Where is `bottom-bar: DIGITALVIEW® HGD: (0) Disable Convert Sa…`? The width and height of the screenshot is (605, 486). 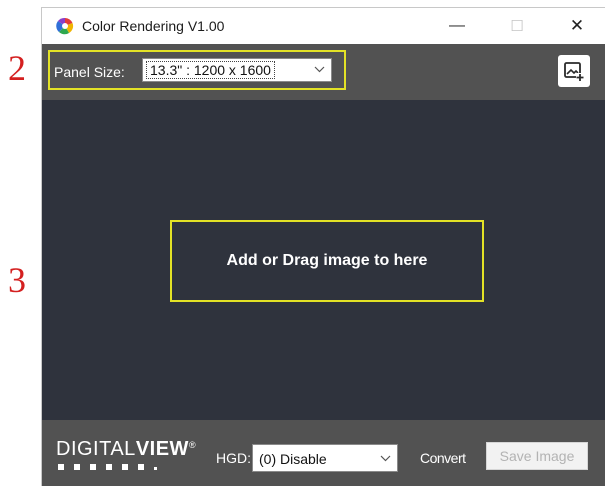
bottom-bar: DIGITALVIEW® HGD: (0) Disable Convert Sa… is located at coordinates (323, 453).